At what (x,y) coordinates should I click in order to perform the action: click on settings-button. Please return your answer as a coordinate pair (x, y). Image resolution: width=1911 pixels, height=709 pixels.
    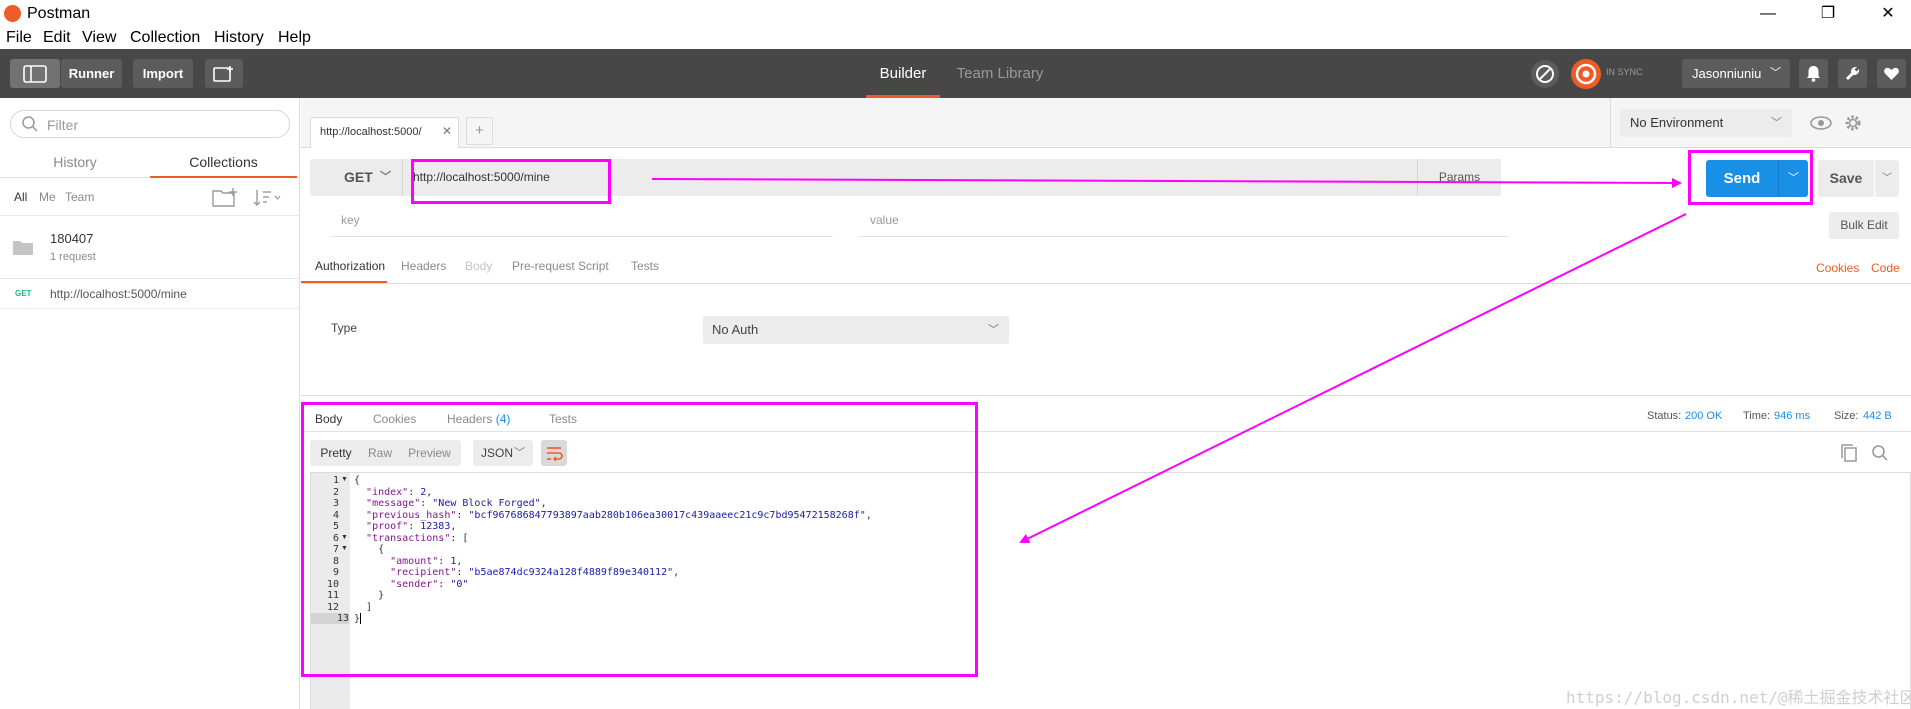
    Looking at the image, I should click on (1852, 73).